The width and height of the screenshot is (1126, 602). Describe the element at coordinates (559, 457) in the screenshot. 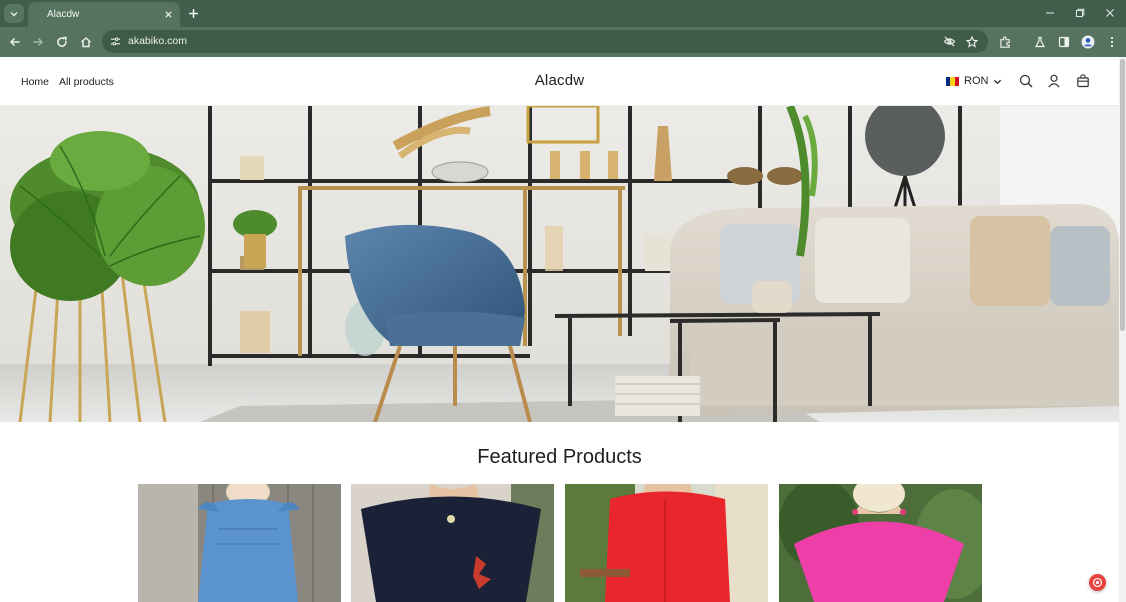

I see `featured-products-title: Featured Products` at that location.